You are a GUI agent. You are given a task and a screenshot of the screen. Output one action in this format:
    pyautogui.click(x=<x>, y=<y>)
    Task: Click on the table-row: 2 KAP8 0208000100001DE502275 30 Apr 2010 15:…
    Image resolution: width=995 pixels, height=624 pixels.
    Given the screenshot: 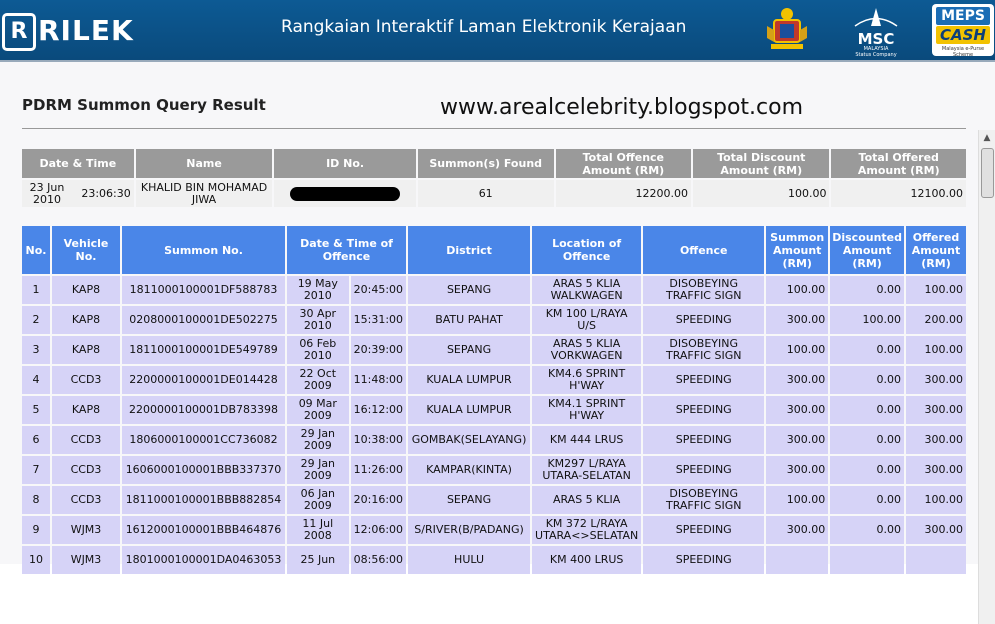 What is the action you would take?
    pyautogui.click(x=494, y=320)
    